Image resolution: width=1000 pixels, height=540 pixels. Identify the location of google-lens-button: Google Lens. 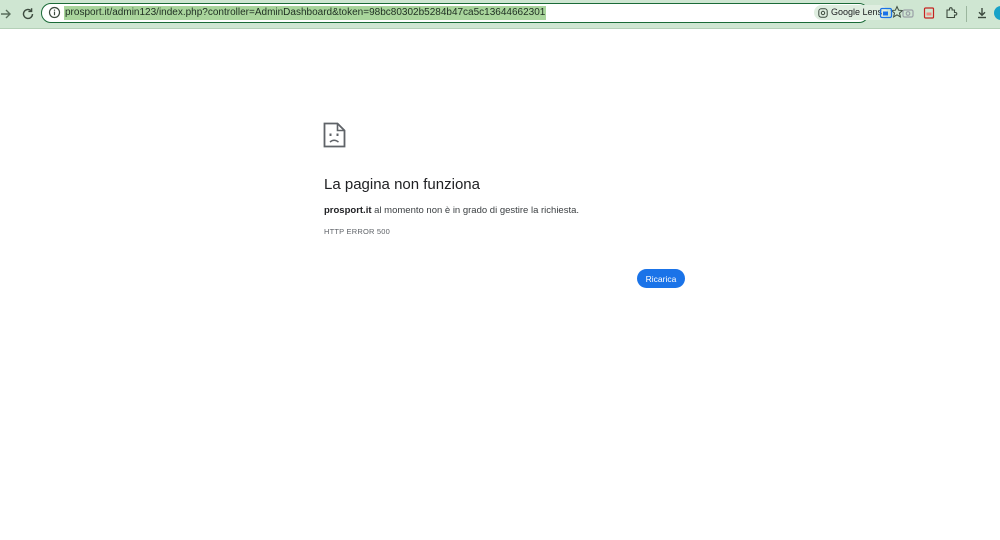
(851, 12).